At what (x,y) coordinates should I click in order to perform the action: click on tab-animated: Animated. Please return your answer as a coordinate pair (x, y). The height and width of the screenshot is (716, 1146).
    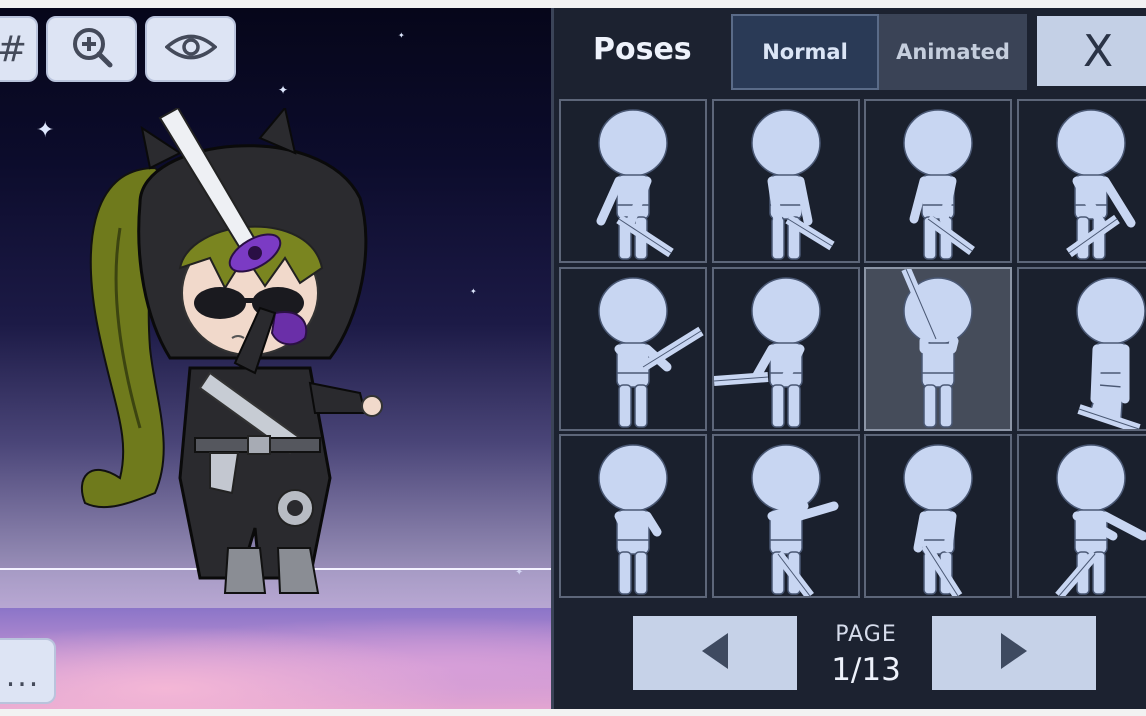
    Looking at the image, I should click on (953, 52).